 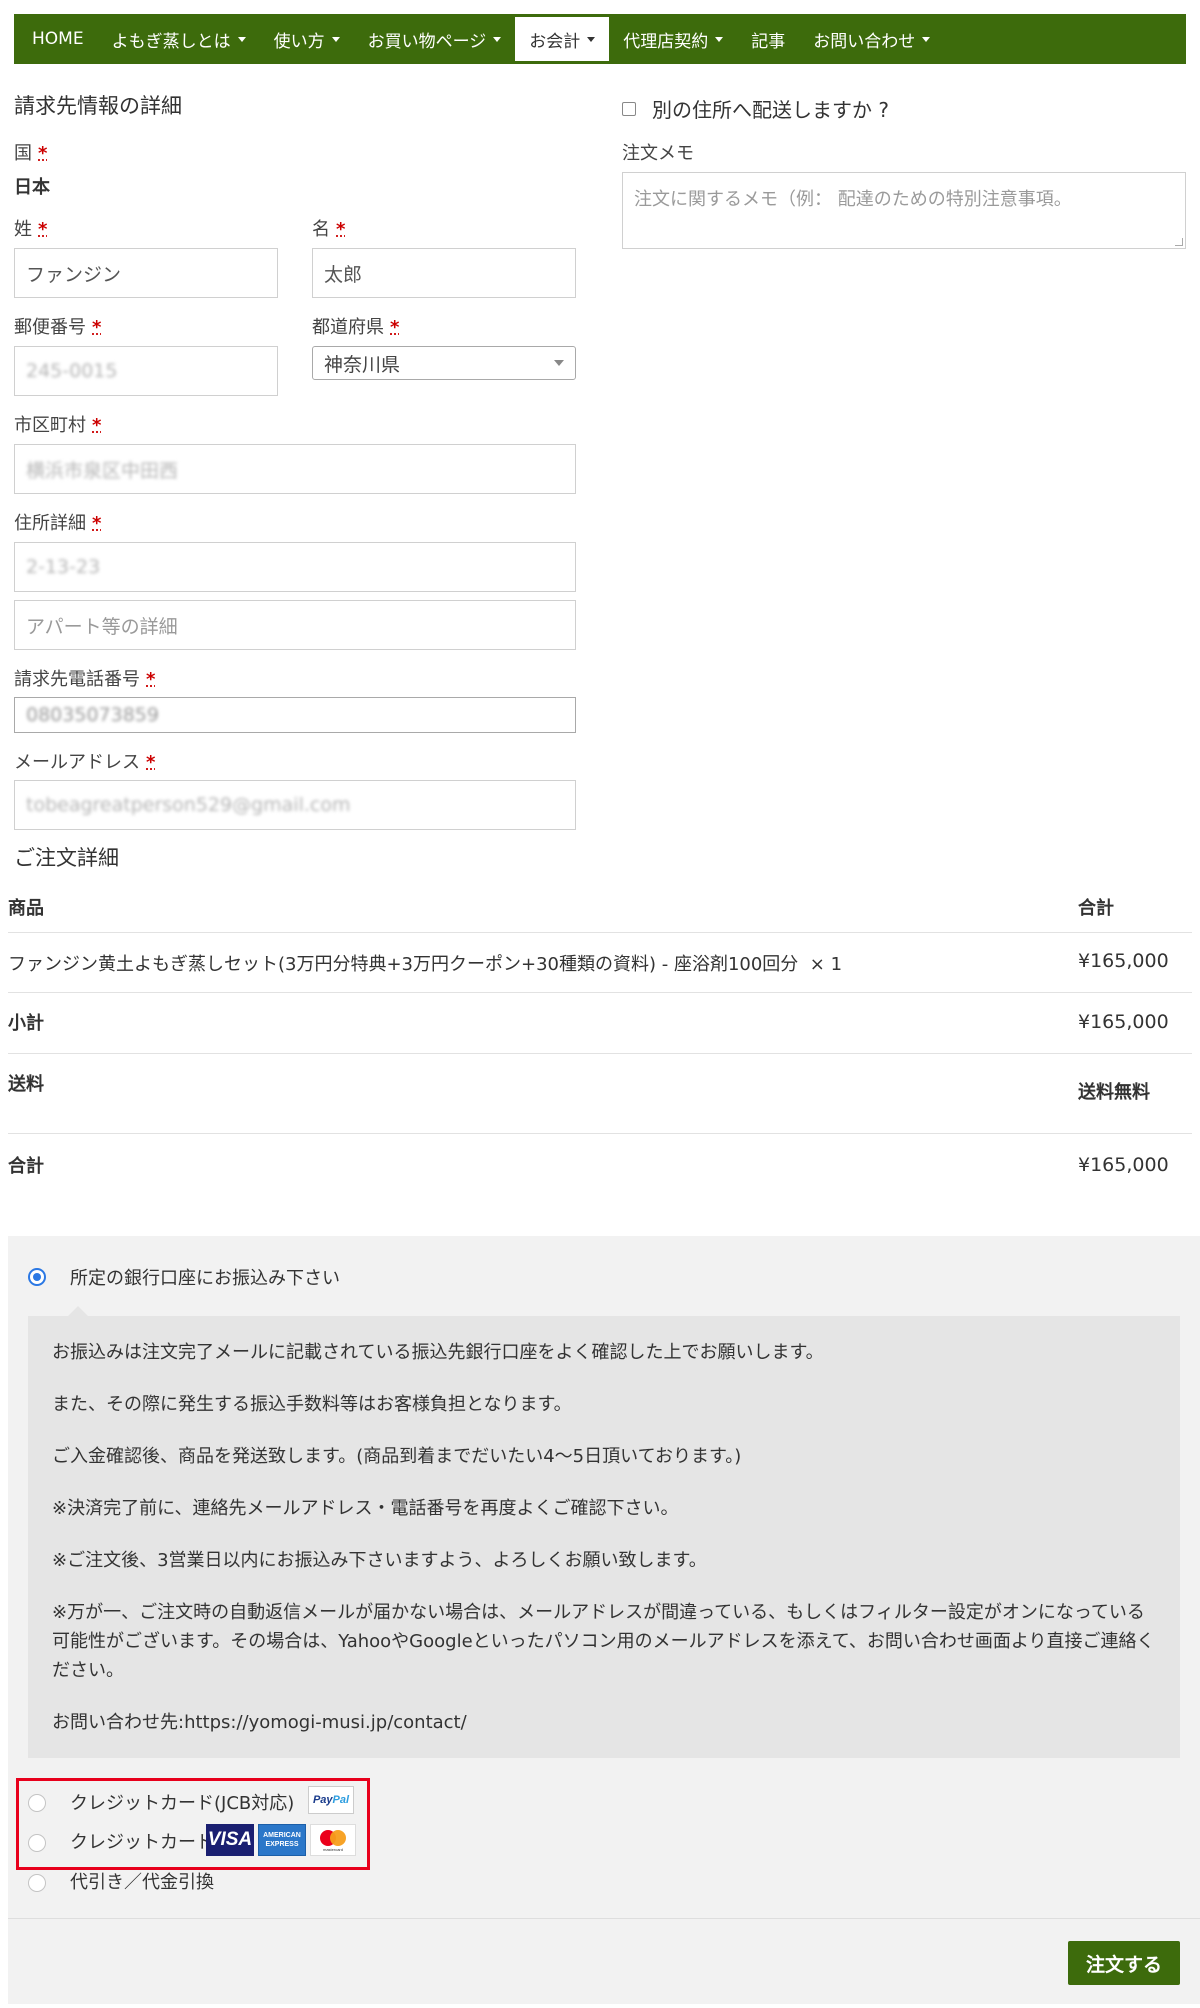 I want to click on shipping-value: 送料無料, so click(x=1114, y=1092).